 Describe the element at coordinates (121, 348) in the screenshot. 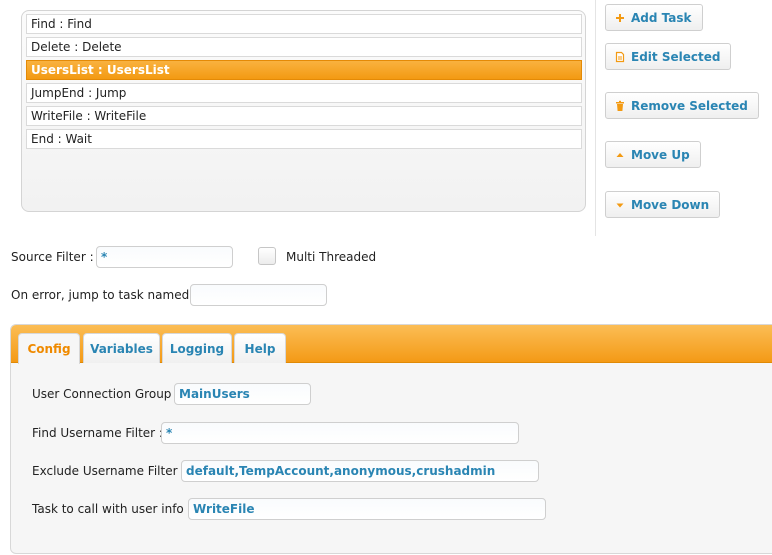

I see `tab-variables: Variables` at that location.